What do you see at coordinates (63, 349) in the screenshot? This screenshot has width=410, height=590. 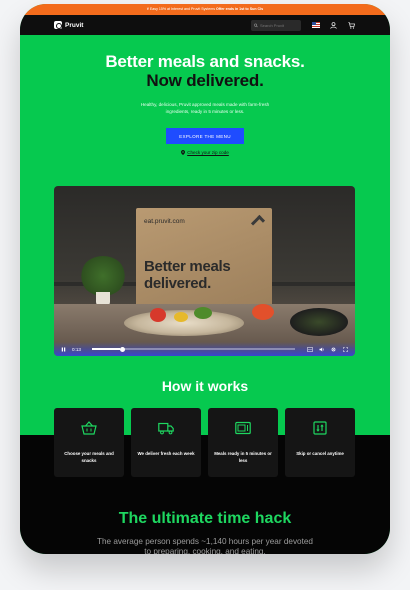 I see `pause-icon` at bounding box center [63, 349].